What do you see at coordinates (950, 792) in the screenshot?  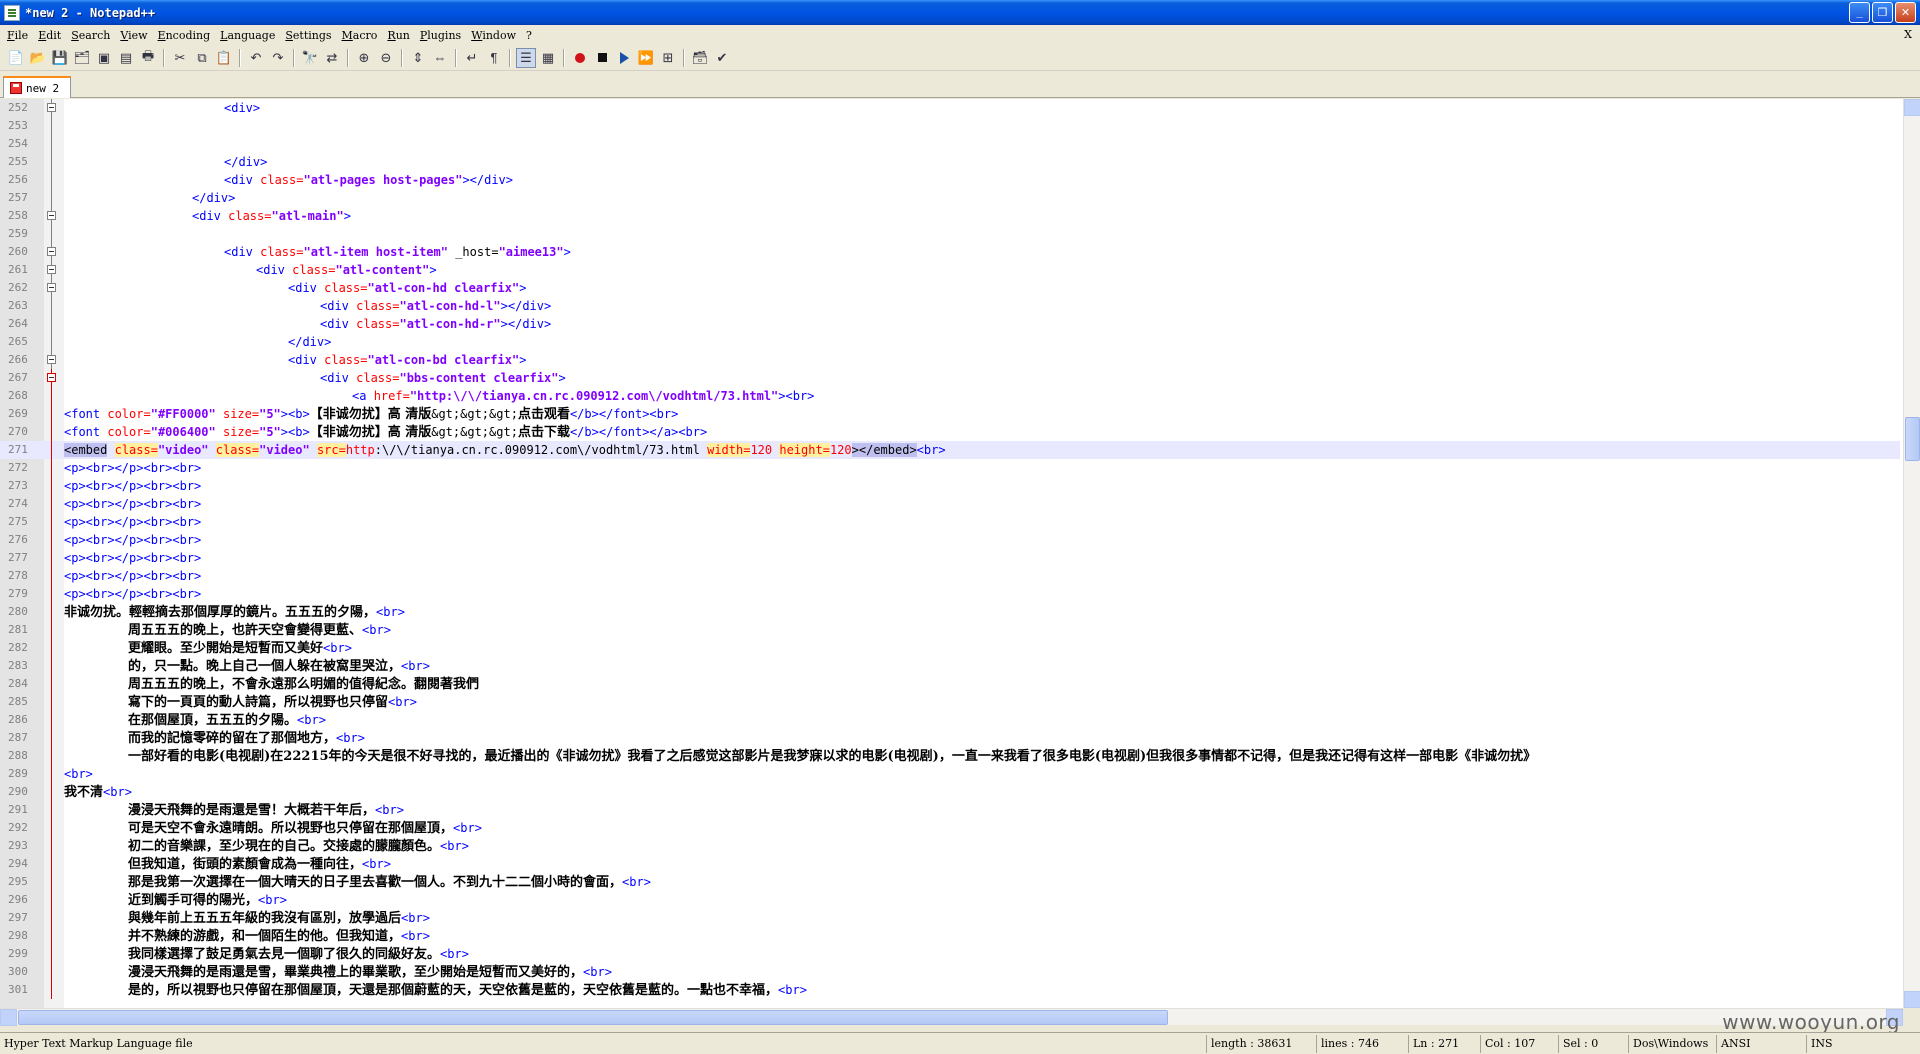 I see `code-line: 290 我不清<br>` at bounding box center [950, 792].